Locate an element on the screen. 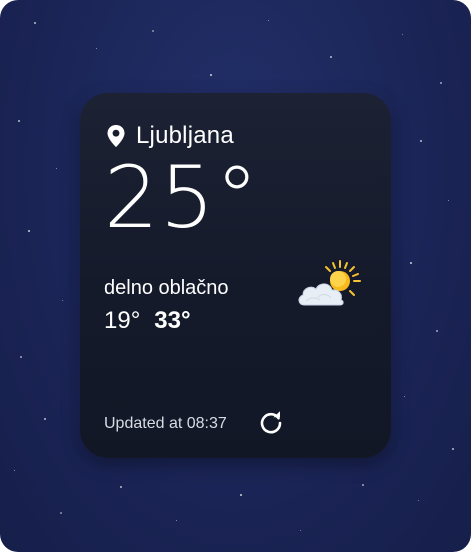  temperature-range: 19° 33° is located at coordinates (147, 321).